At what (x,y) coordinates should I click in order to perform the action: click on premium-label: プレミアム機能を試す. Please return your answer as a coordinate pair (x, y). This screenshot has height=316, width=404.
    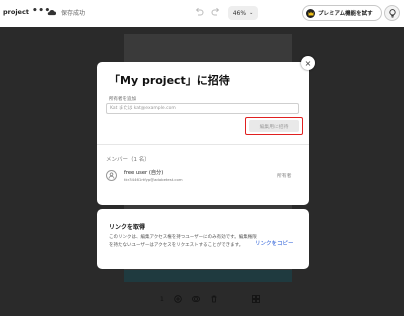
    Looking at the image, I should click on (345, 14).